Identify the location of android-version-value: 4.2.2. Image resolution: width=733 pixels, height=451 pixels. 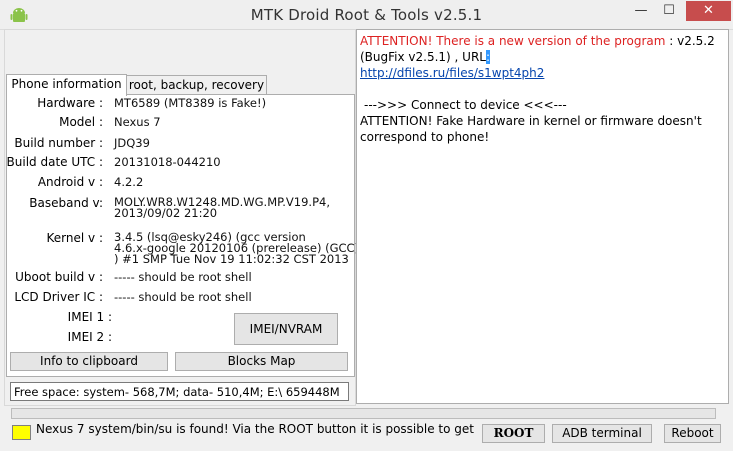
(129, 182).